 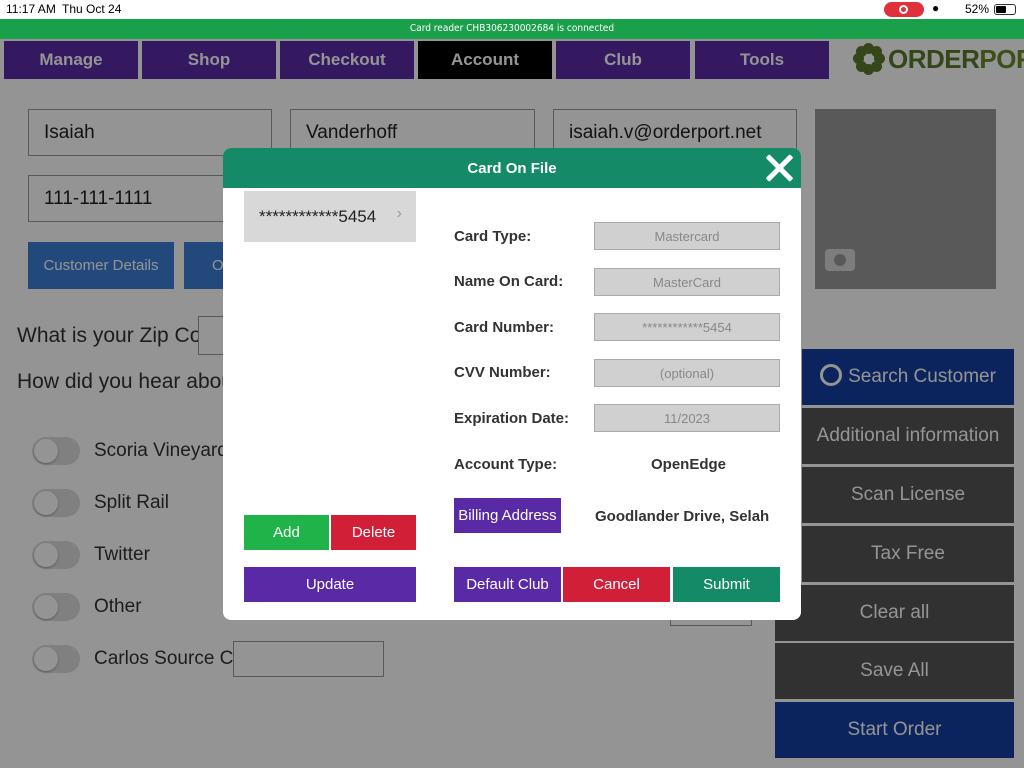 I want to click on battery-icon, so click(x=1005, y=9).